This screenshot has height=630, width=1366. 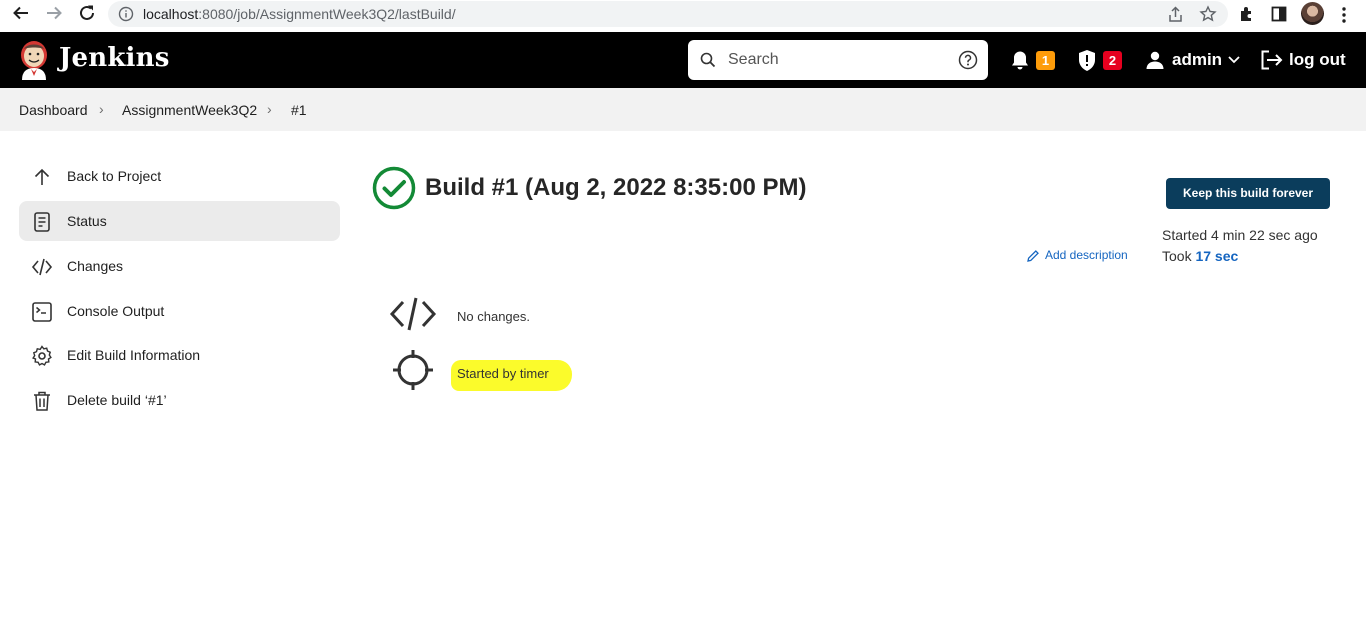 What do you see at coordinates (968, 60) in the screenshot?
I see `help-icon` at bounding box center [968, 60].